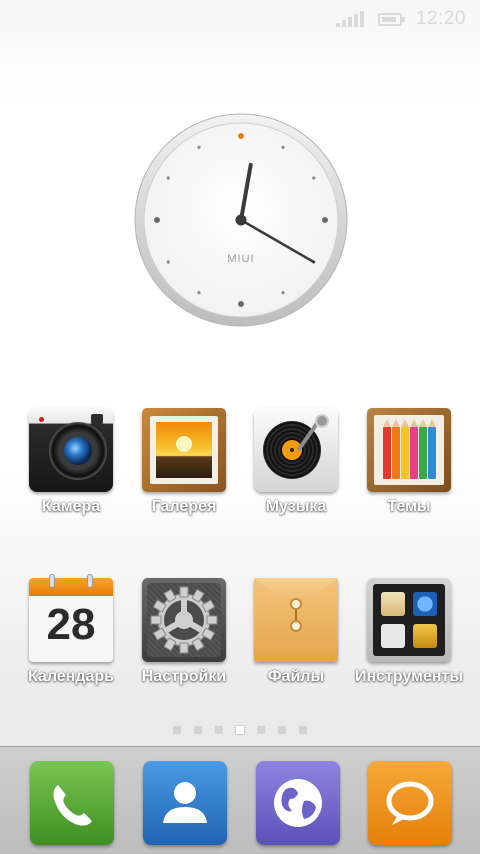 The height and width of the screenshot is (854, 480). I want to click on page-dot-active, so click(240, 730).